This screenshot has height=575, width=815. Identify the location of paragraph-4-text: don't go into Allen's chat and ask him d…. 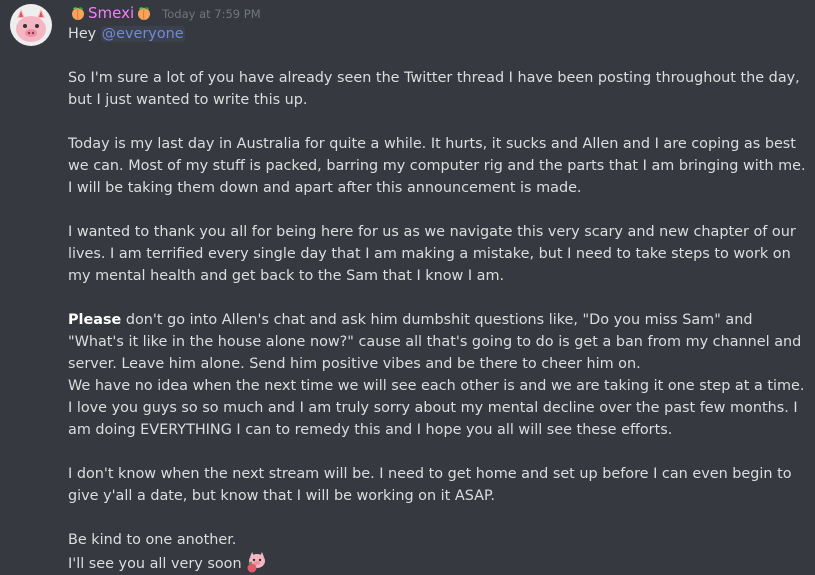
(435, 342).